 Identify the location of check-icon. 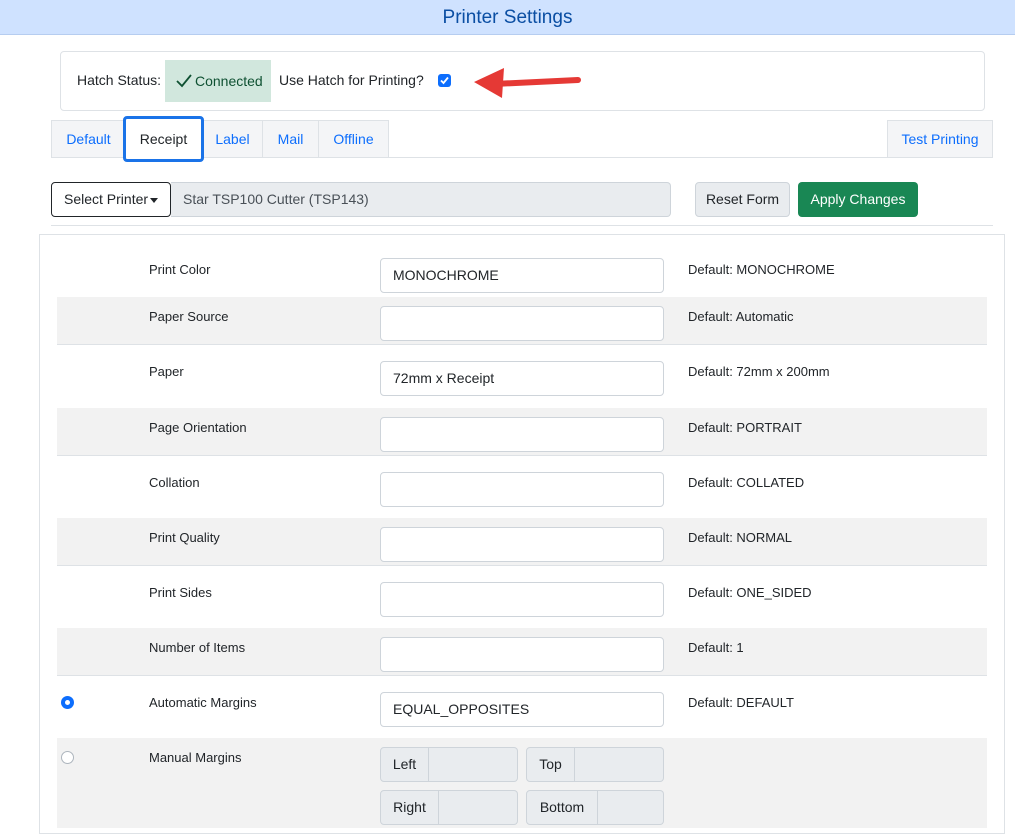
(444, 80).